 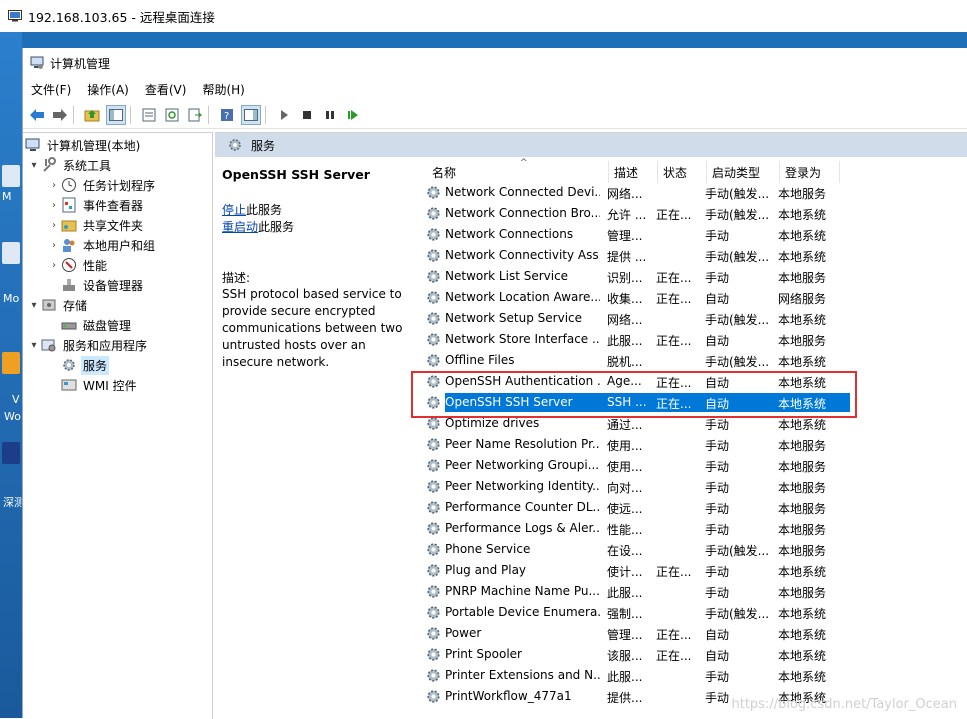 I want to click on menu-action: 操作(A), so click(x=108, y=89).